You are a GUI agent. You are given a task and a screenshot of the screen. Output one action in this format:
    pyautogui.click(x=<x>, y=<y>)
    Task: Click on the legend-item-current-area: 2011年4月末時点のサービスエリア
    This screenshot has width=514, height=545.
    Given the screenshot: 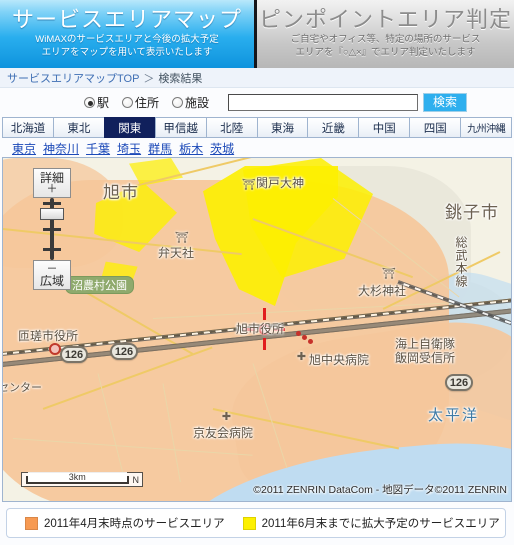 What is the action you would take?
    pyautogui.click(x=125, y=523)
    